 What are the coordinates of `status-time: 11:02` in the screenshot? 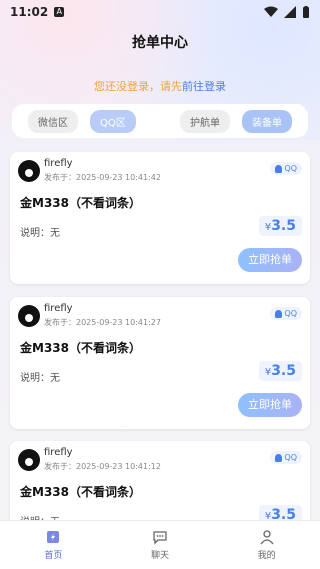 It's located at (29, 12).